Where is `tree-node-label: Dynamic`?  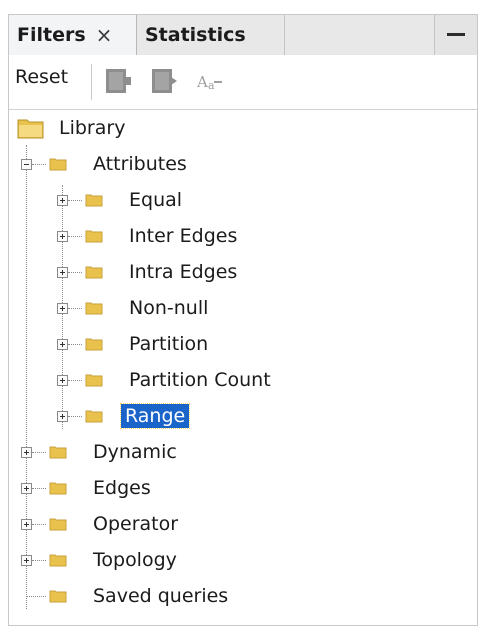 tree-node-label: Dynamic is located at coordinates (135, 452).